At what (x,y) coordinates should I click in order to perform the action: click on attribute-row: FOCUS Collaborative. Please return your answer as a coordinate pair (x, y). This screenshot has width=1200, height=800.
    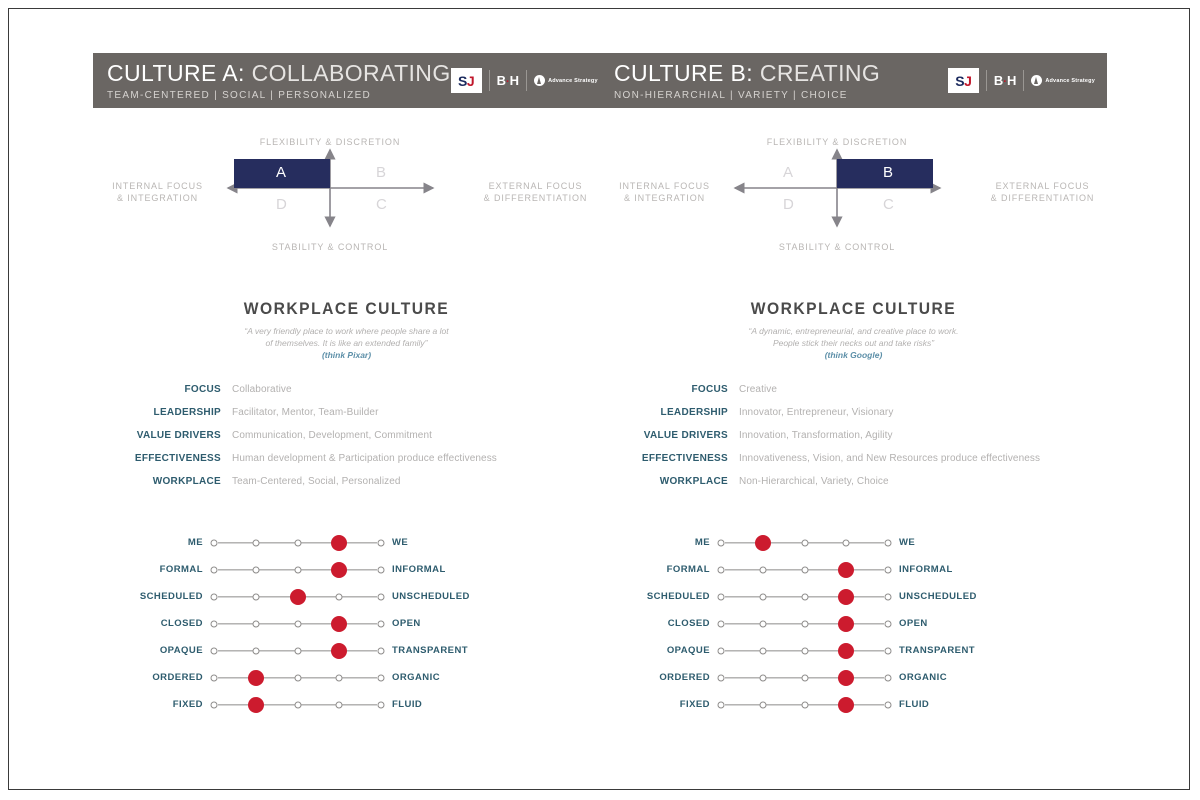
    Looking at the image, I should click on (346, 389).